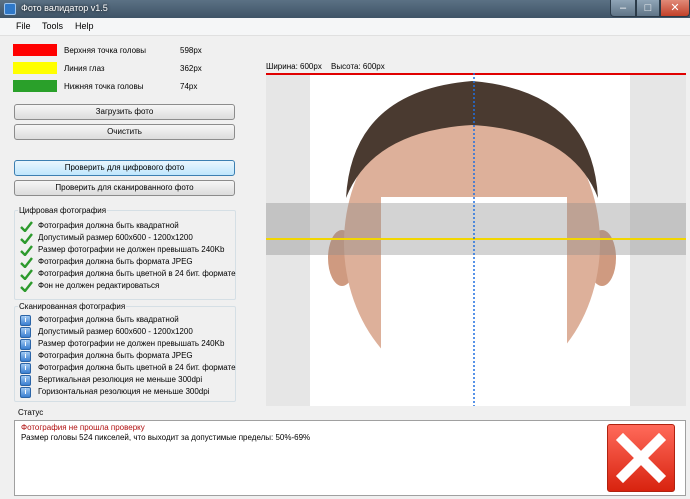 Image resolution: width=690 pixels, height=499 pixels. Describe the element at coordinates (35, 86) in the screenshot. I see `legend-swatch-bottom` at that location.